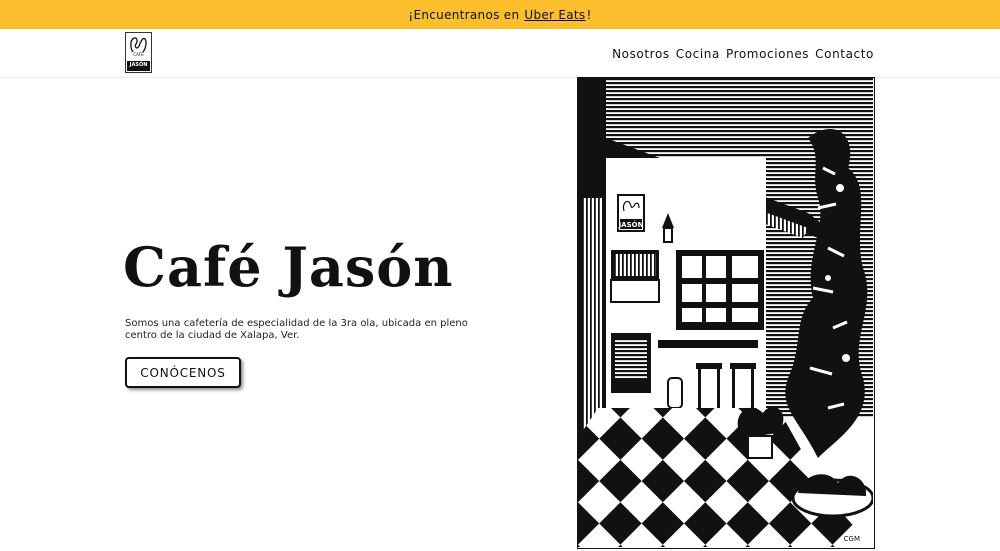 The image size is (1000, 551). What do you see at coordinates (698, 54) in the screenshot?
I see `nav-cocina: Cocina` at bounding box center [698, 54].